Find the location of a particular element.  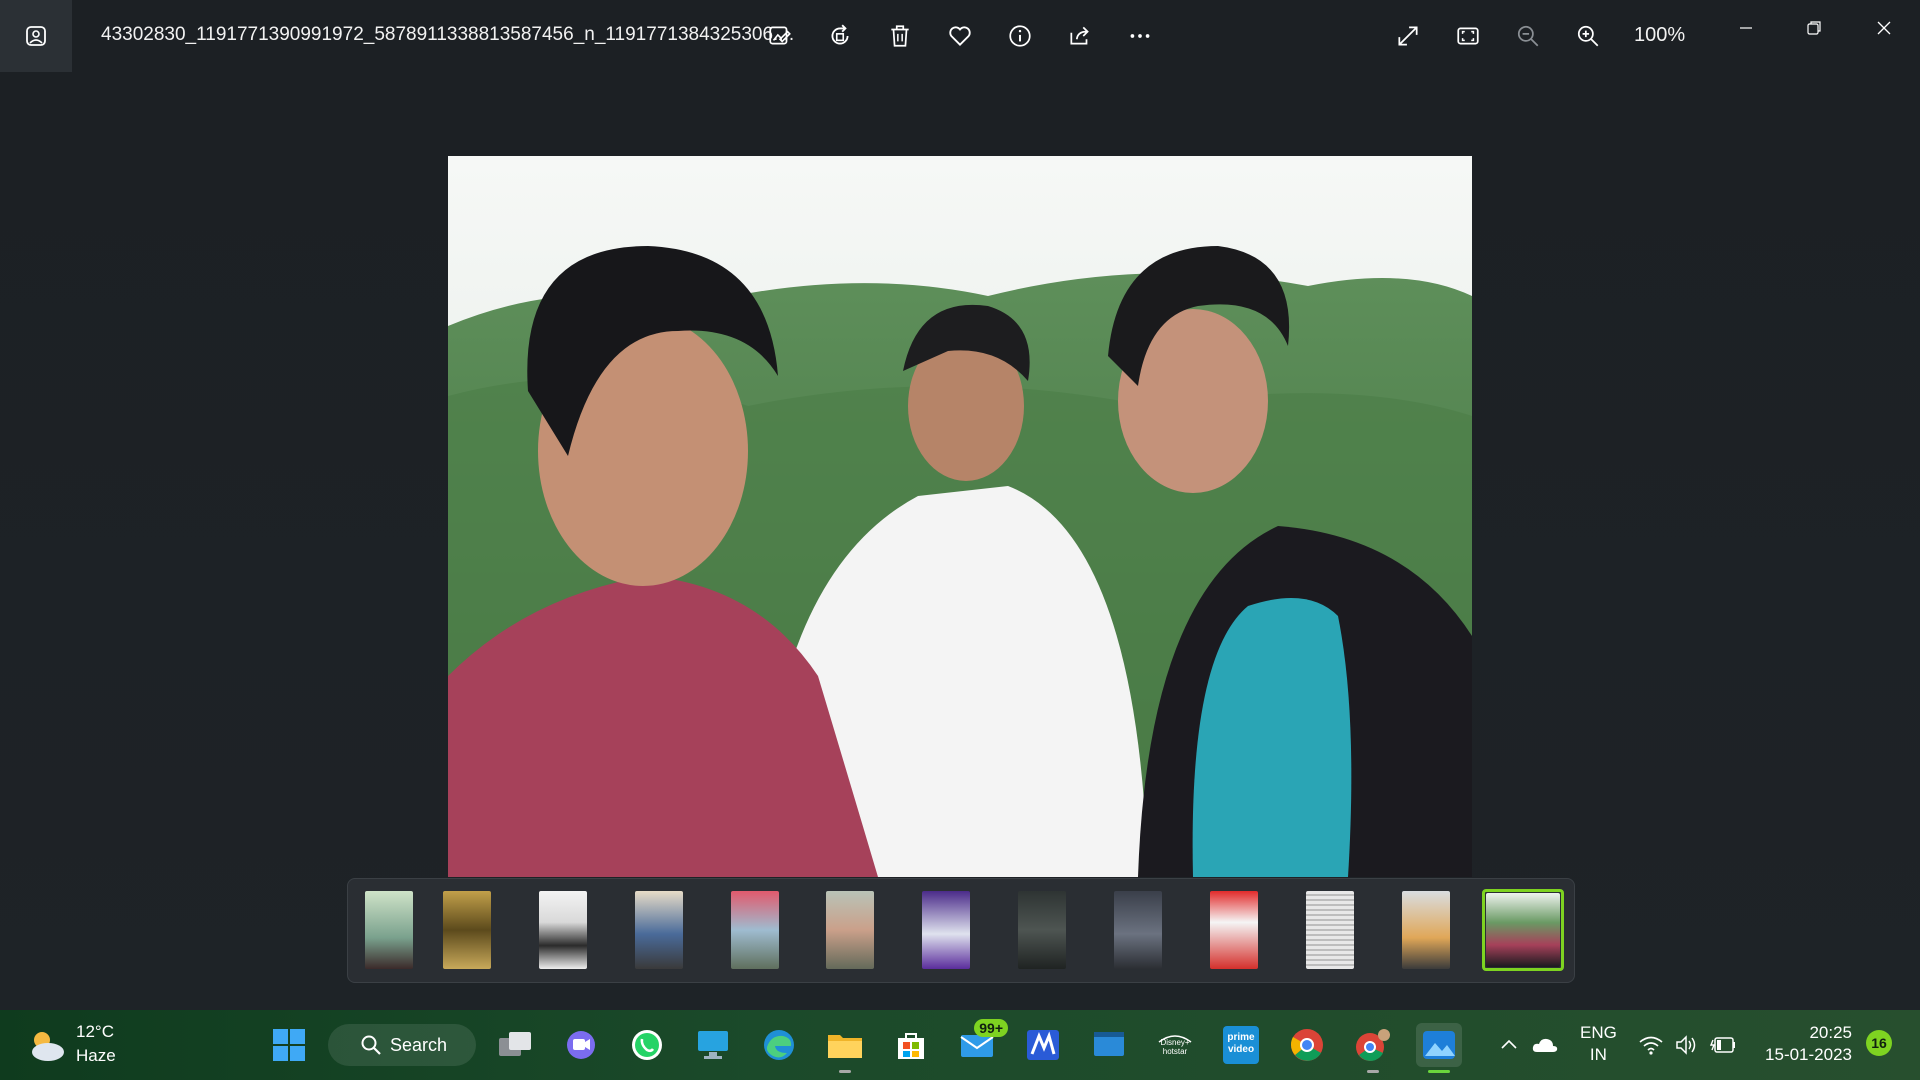

language-code: ENG is located at coordinates (1598, 1032).